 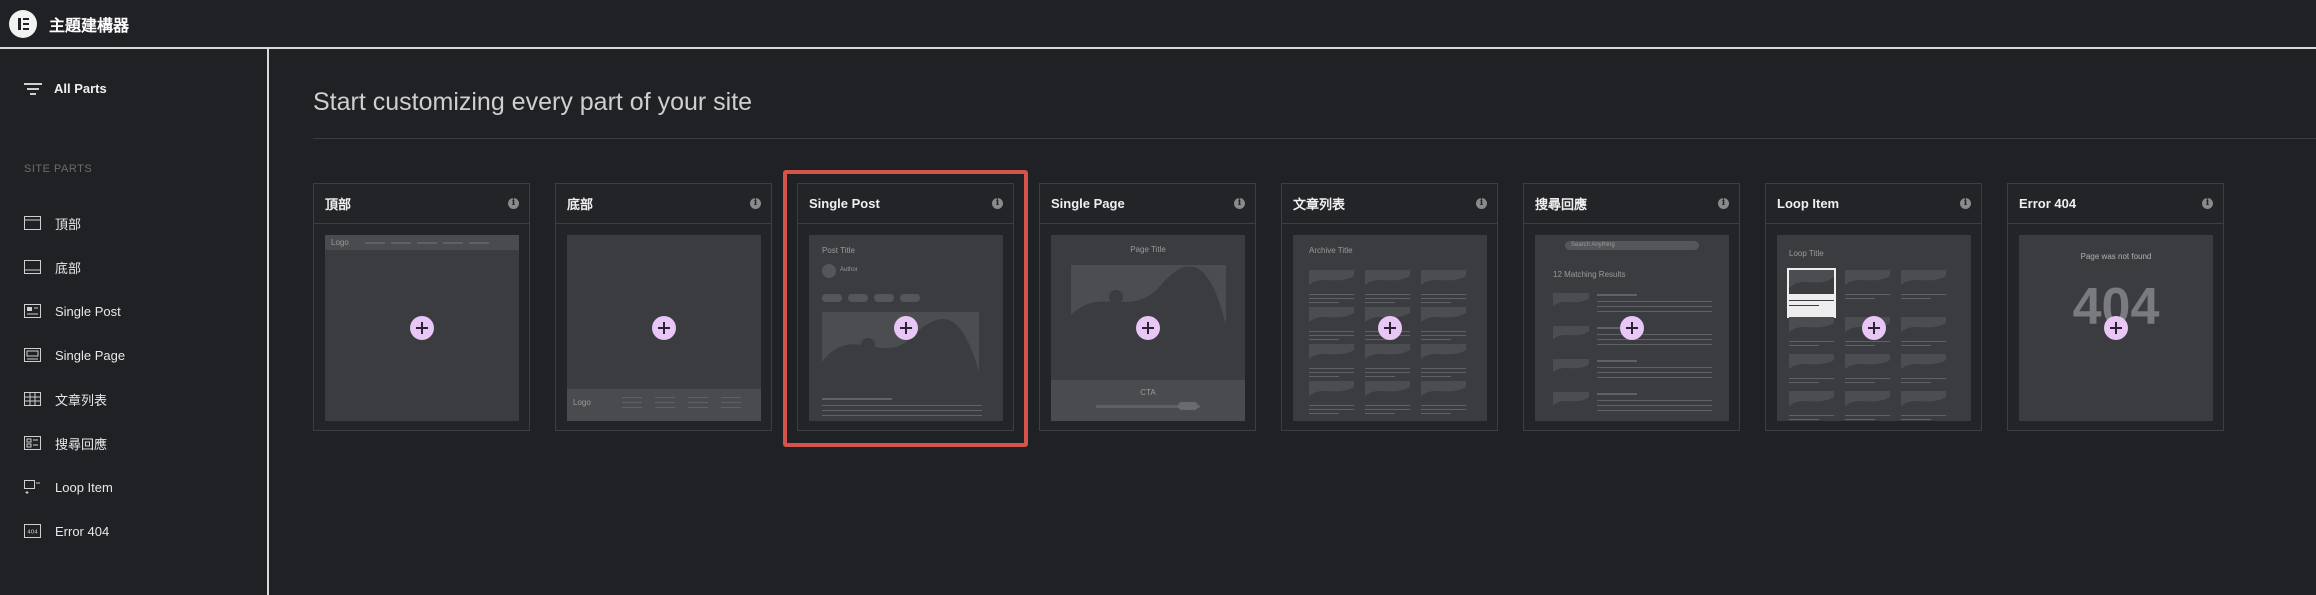 I want to click on preview-cta: CTA, so click(x=1148, y=392).